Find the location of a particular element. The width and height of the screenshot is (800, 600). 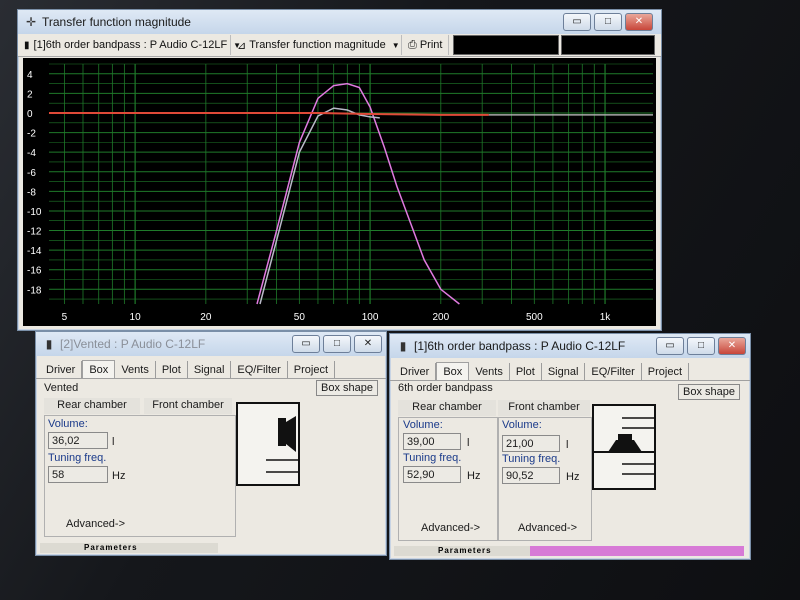

window-title: [1]6th order bandpass : P Audio C-12LF is located at coordinates (520, 346).